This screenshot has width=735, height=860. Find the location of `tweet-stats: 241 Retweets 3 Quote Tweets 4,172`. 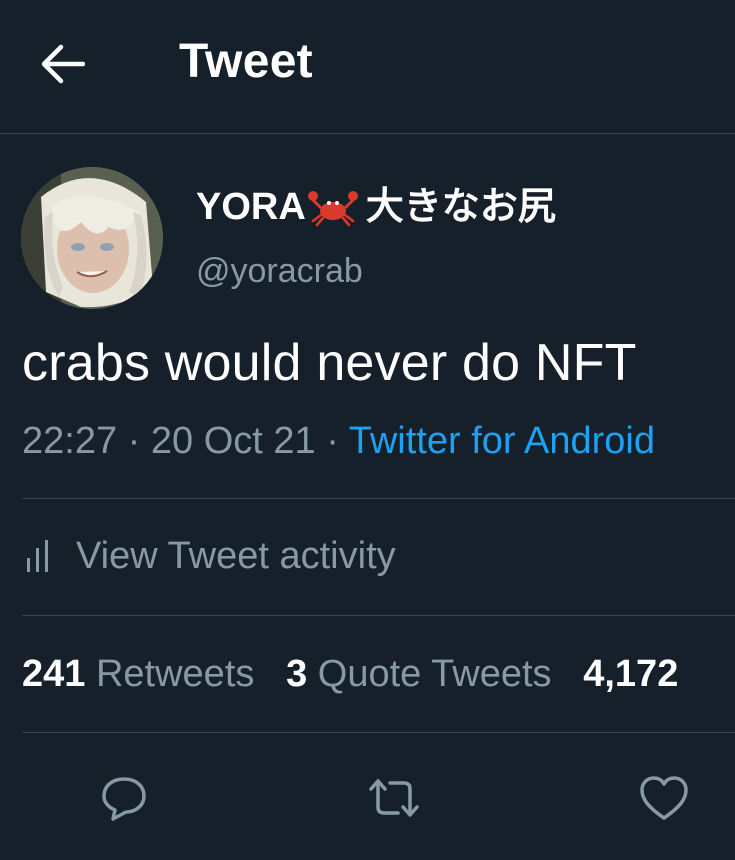

tweet-stats: 241 Retweets 3 Quote Tweets 4,172 is located at coordinates (350, 674).